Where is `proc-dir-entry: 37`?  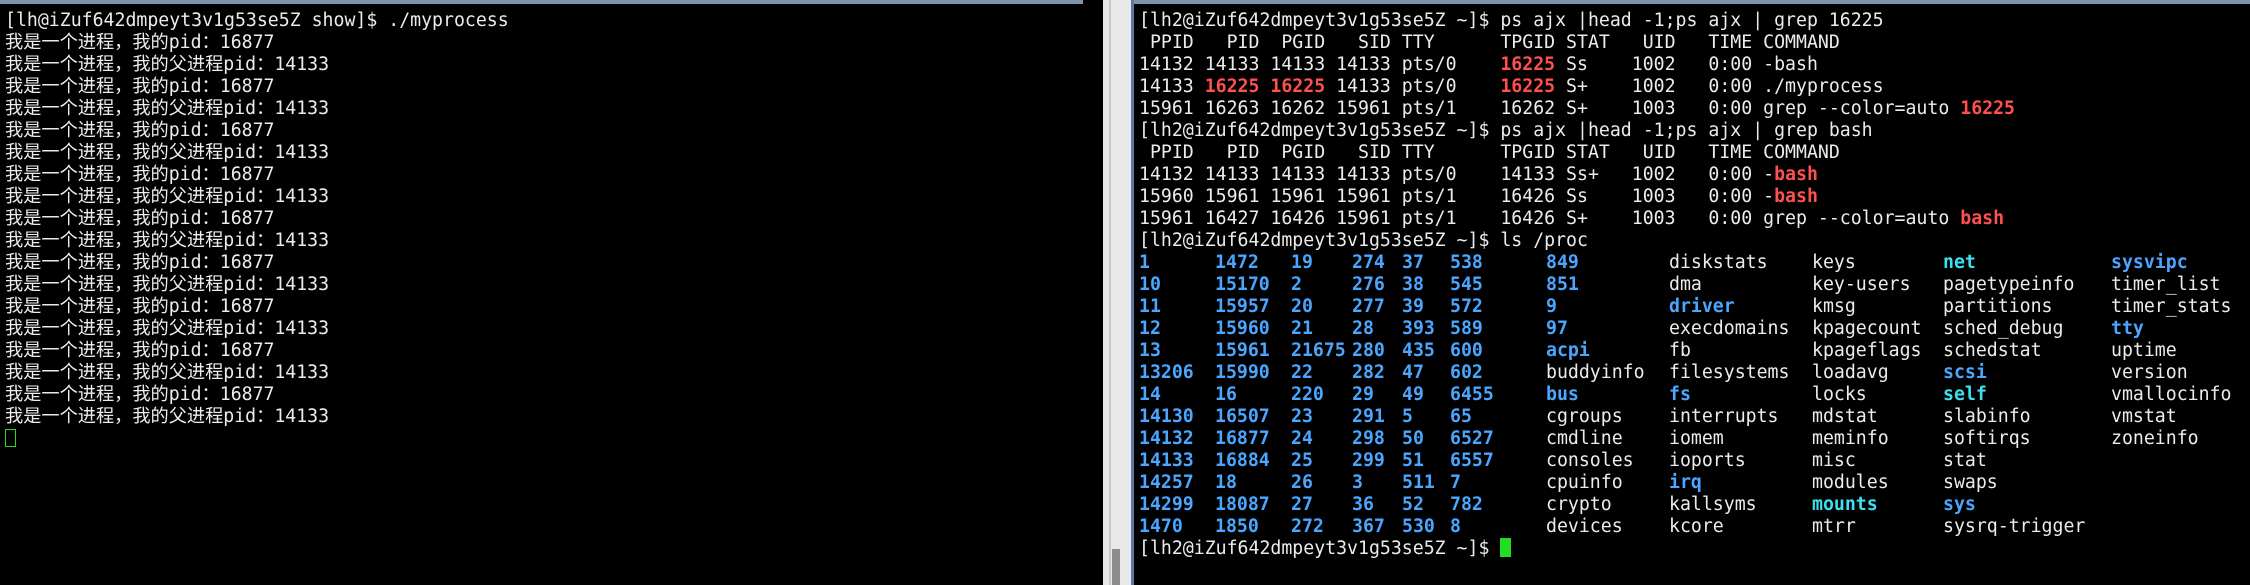 proc-dir-entry: 37 is located at coordinates (1413, 262).